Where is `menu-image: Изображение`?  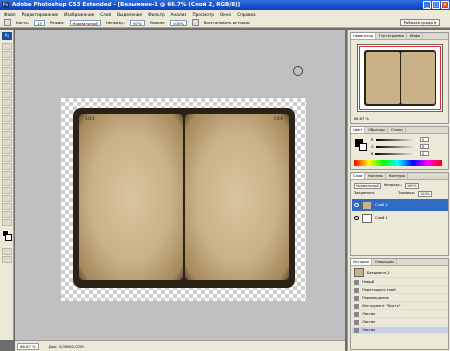
menu-image: Изображение is located at coordinates (79, 14).